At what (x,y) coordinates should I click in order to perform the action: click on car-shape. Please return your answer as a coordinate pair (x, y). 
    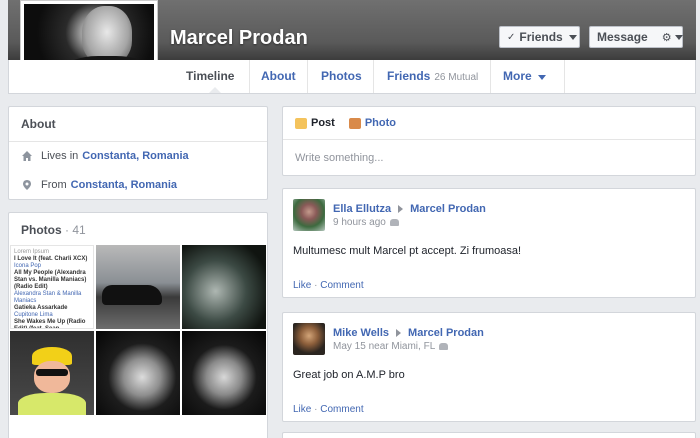
    Looking at the image, I should click on (132, 295).